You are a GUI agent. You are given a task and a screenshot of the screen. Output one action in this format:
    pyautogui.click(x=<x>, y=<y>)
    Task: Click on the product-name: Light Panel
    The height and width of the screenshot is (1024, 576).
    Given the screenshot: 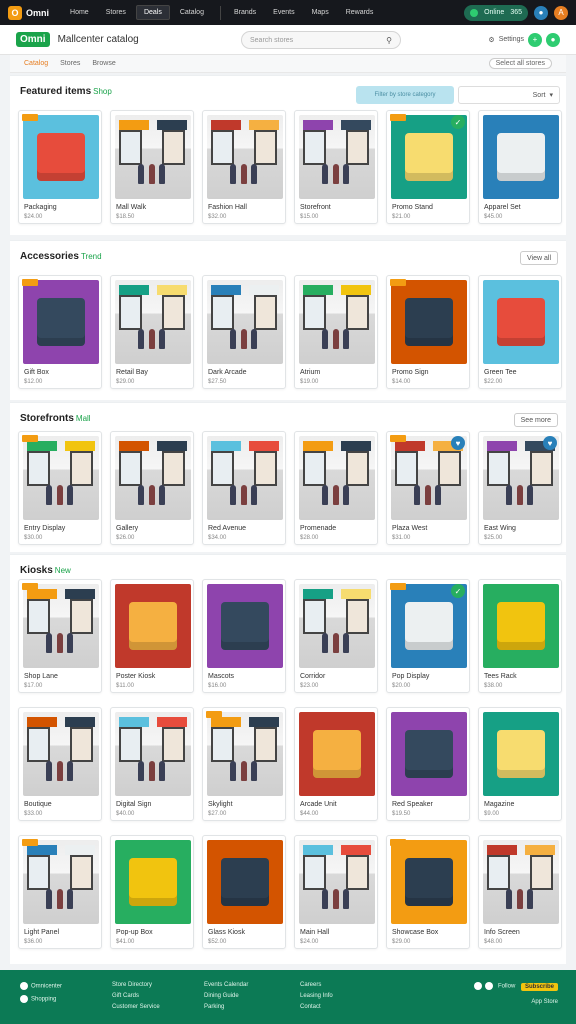 What is the action you would take?
    pyautogui.click(x=41, y=932)
    